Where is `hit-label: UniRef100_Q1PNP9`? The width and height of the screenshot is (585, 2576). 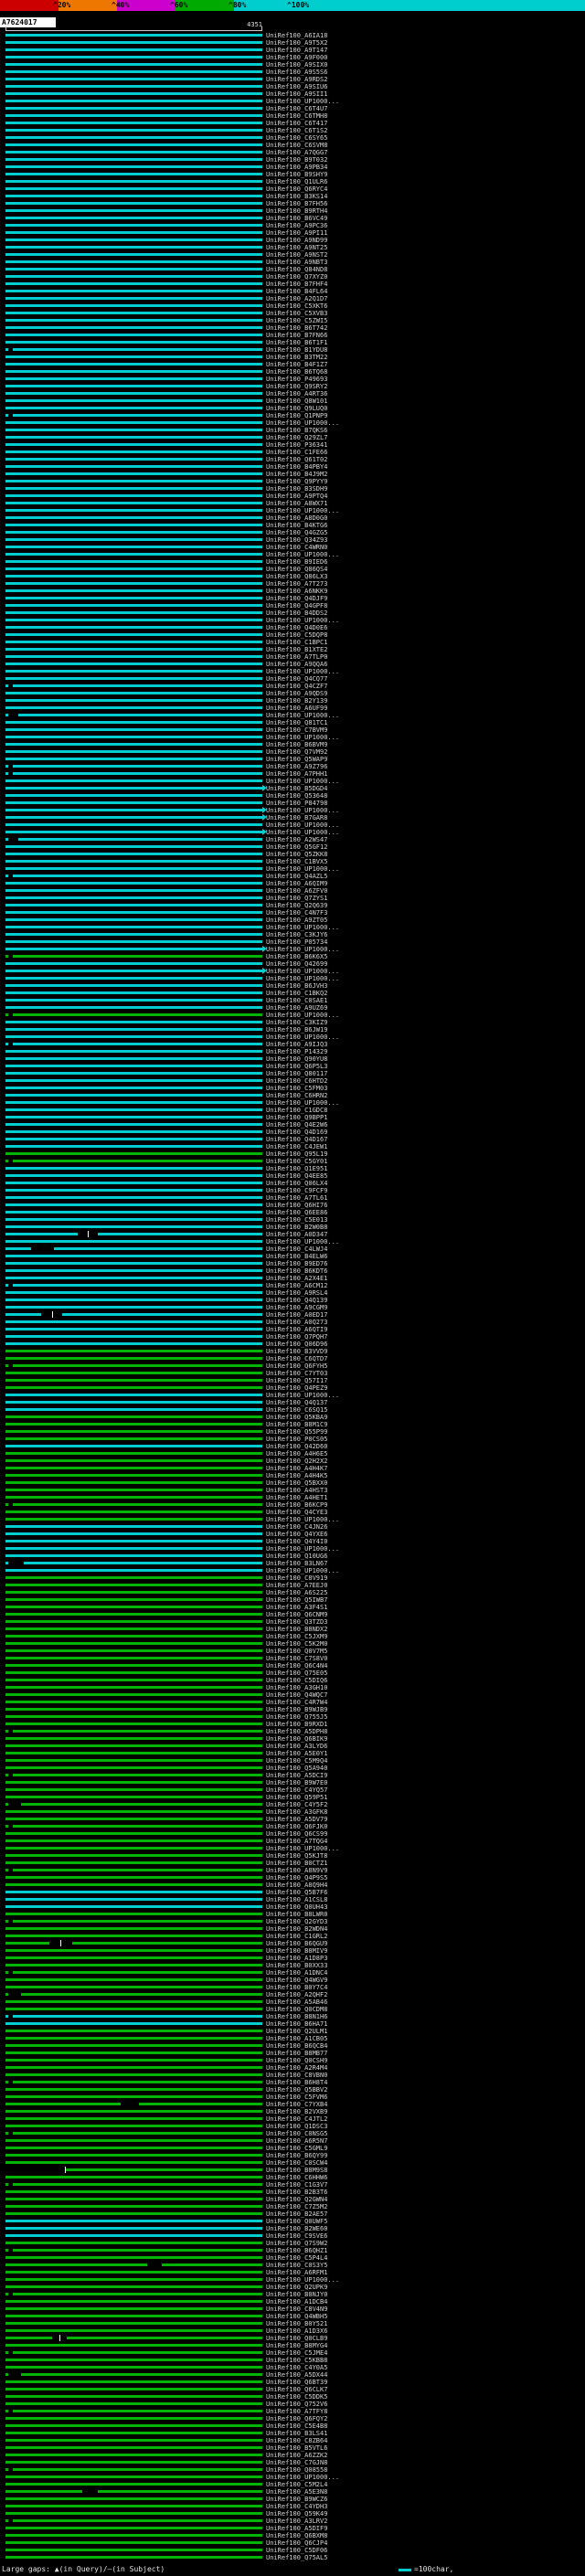
hit-label: UniRef100_Q1PNP9 is located at coordinates (297, 415).